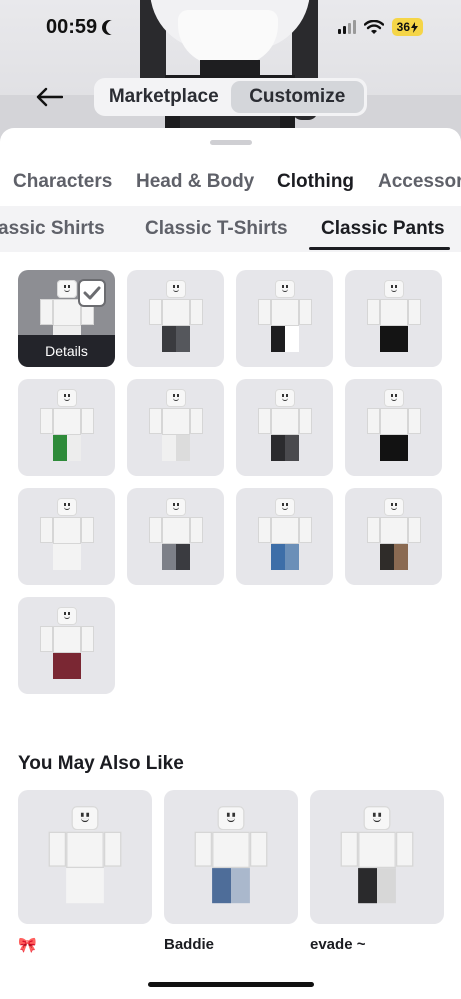 The width and height of the screenshot is (461, 999). What do you see at coordinates (195, 182) in the screenshot?
I see `tab-head-body: Head & Body` at bounding box center [195, 182].